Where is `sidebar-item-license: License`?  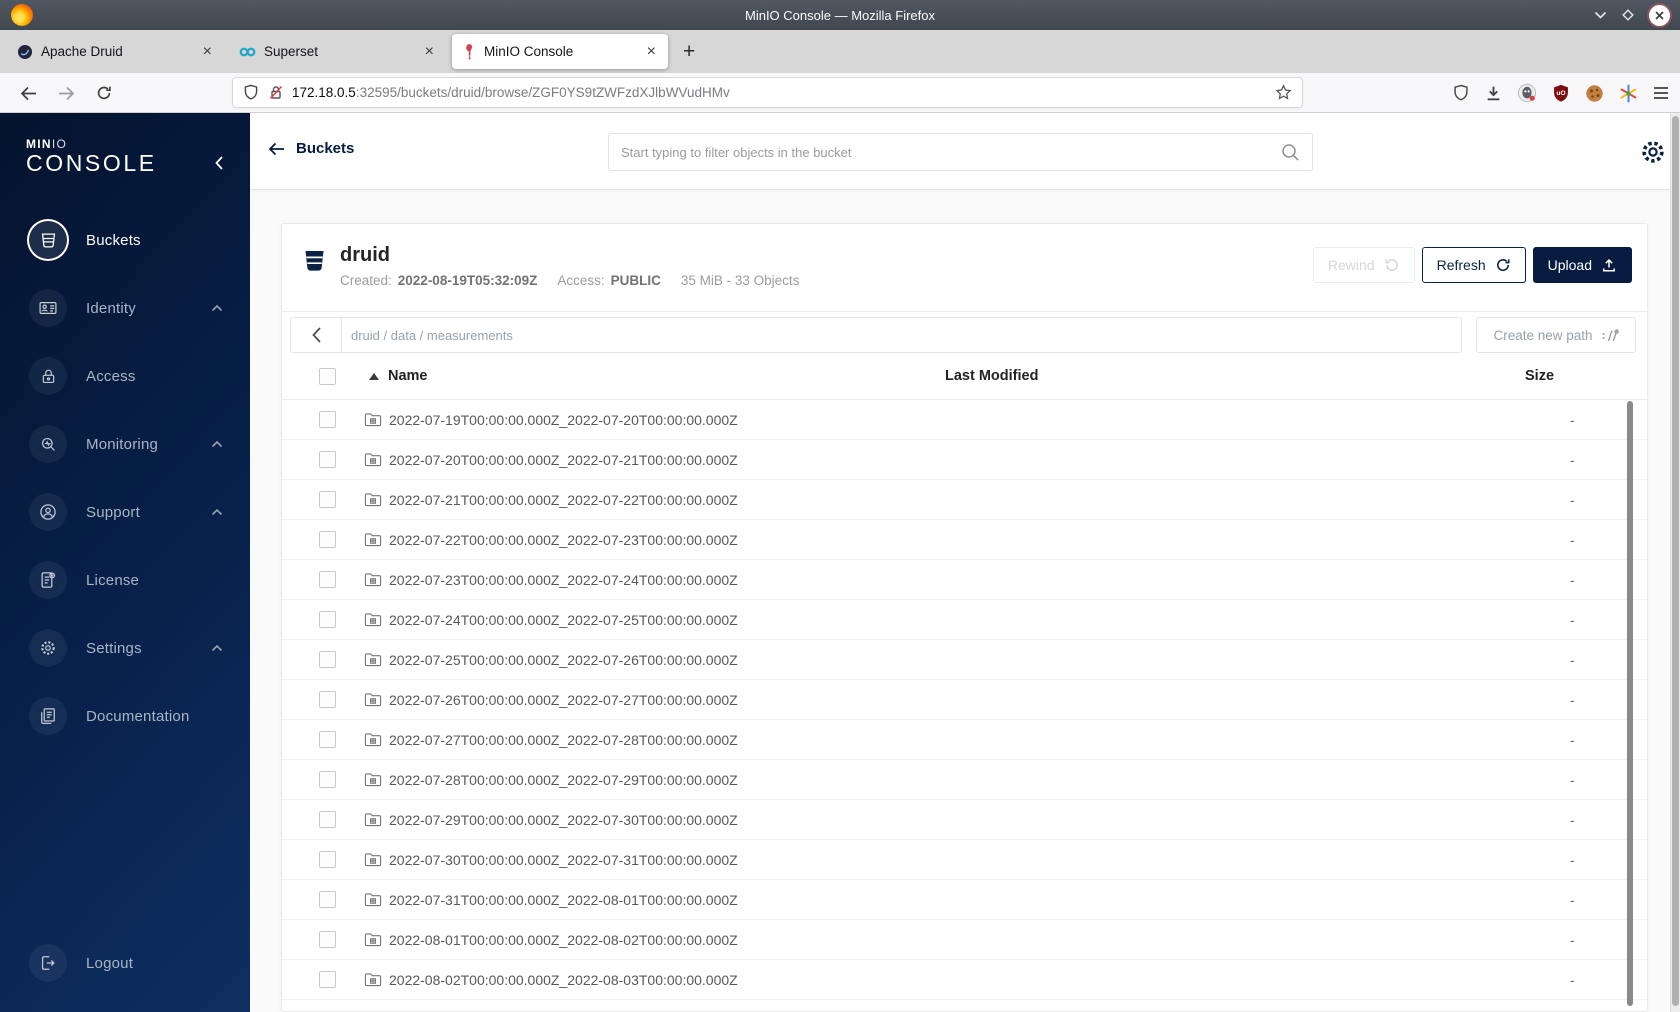
sidebar-item-license: License is located at coordinates (125, 580).